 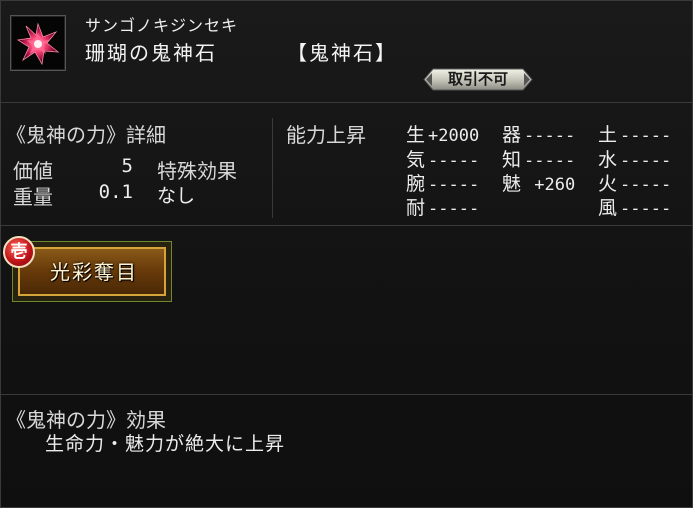 I want to click on stat-name: 気, so click(x=416, y=160).